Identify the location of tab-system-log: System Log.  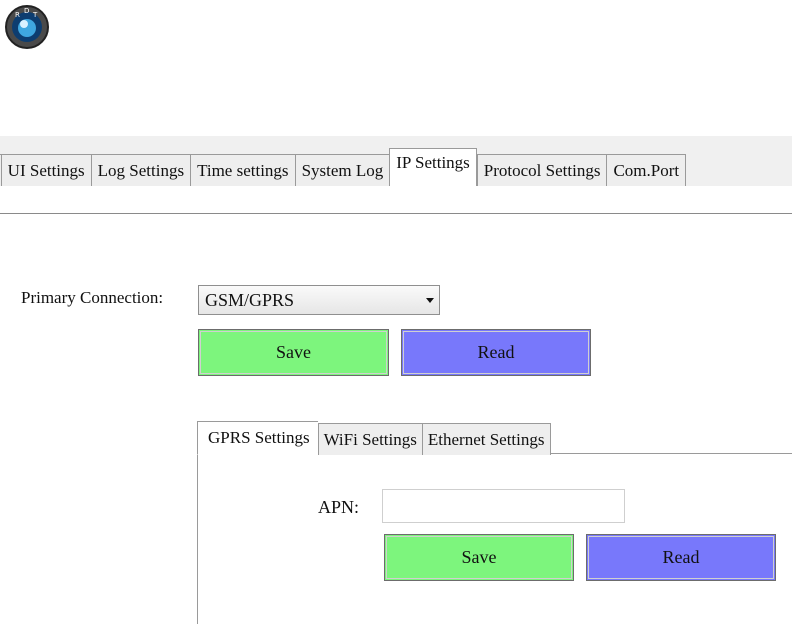
(342, 170).